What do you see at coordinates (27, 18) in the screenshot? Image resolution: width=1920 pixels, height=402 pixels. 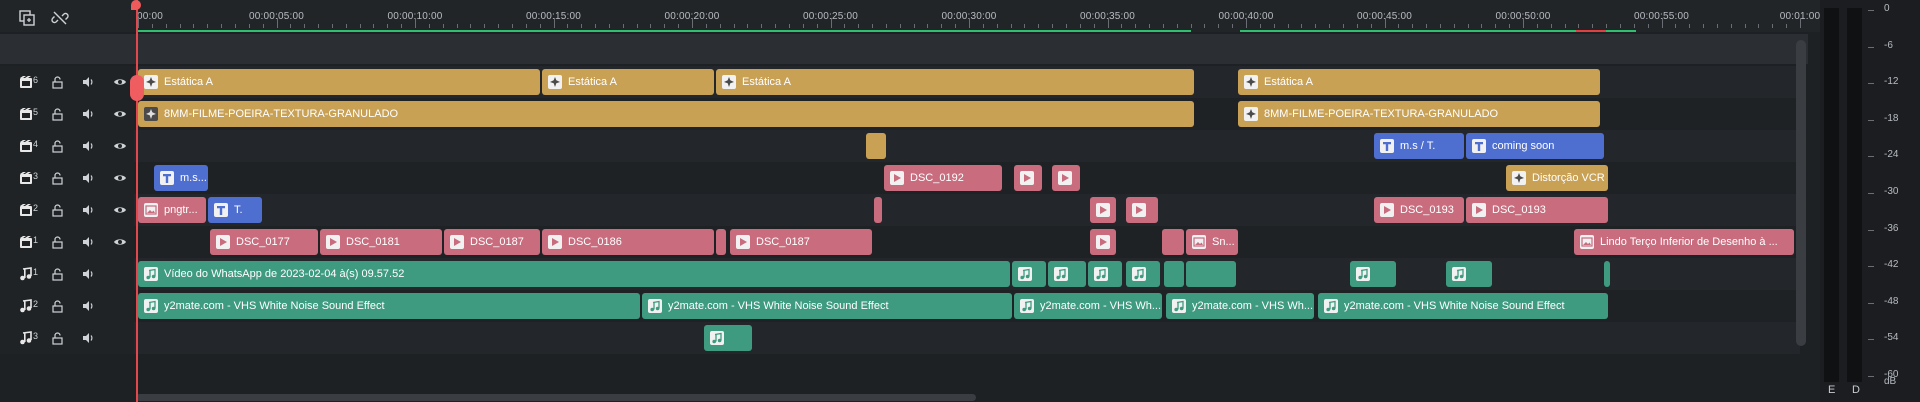 I see `copy-icon` at bounding box center [27, 18].